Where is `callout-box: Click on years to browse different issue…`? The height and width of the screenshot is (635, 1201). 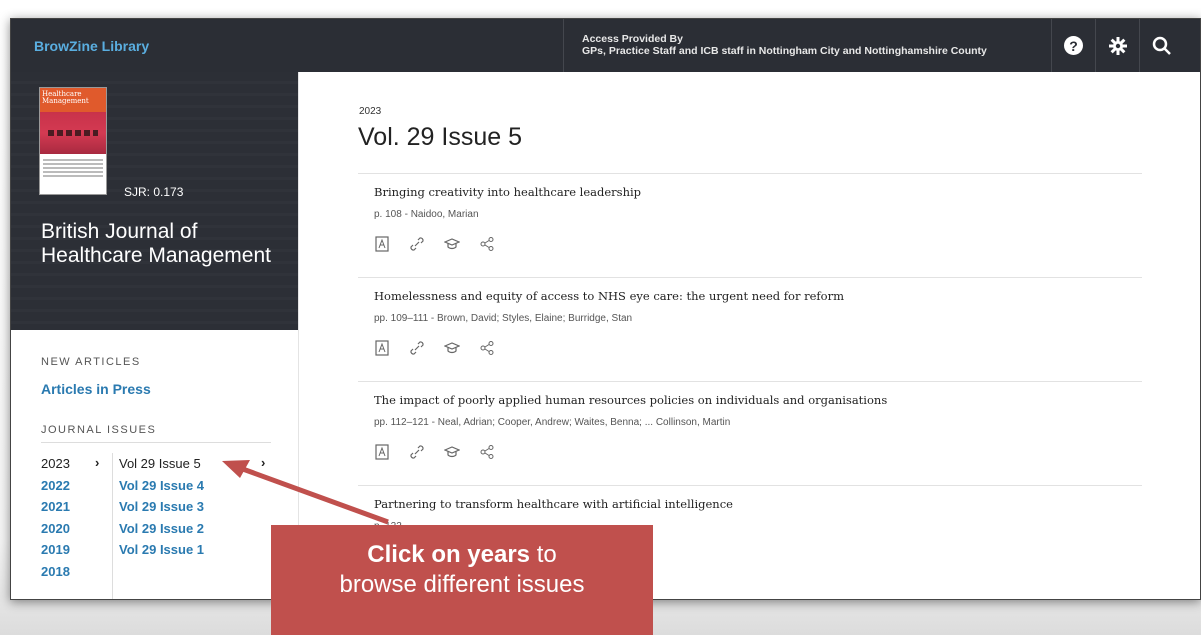
callout-box: Click on years to browse different issue… is located at coordinates (462, 580).